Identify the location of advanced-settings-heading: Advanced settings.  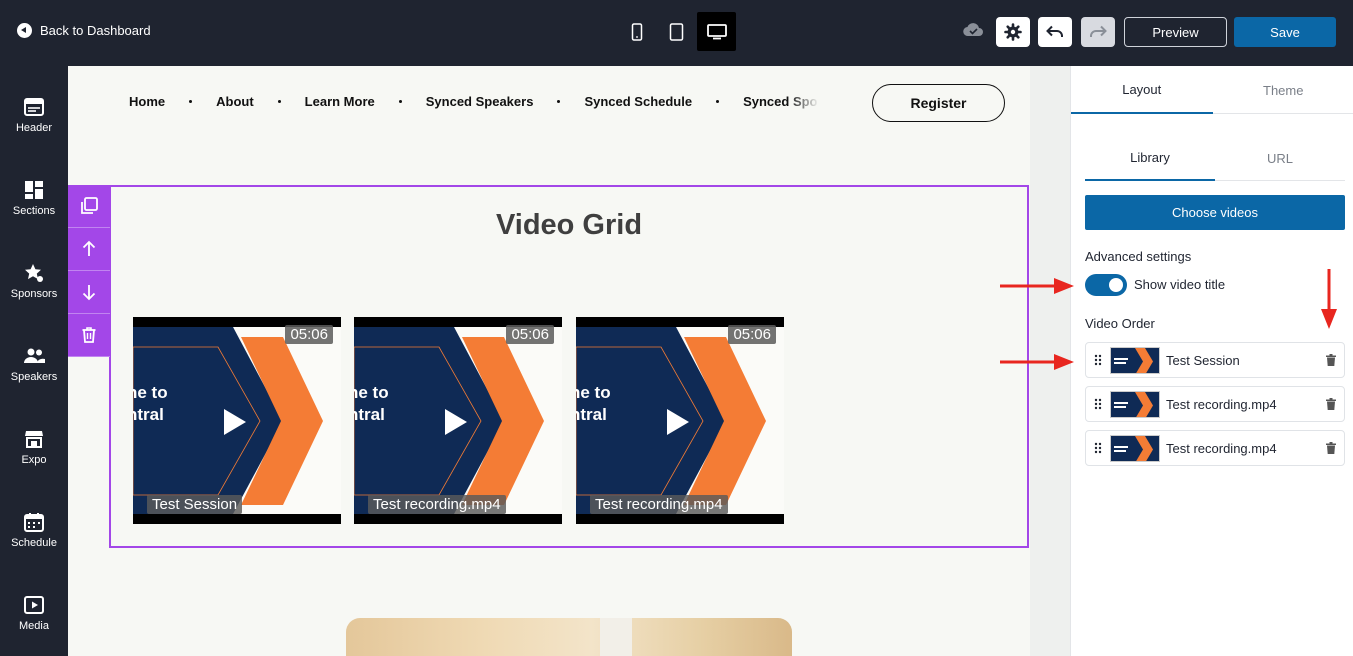
(1138, 256).